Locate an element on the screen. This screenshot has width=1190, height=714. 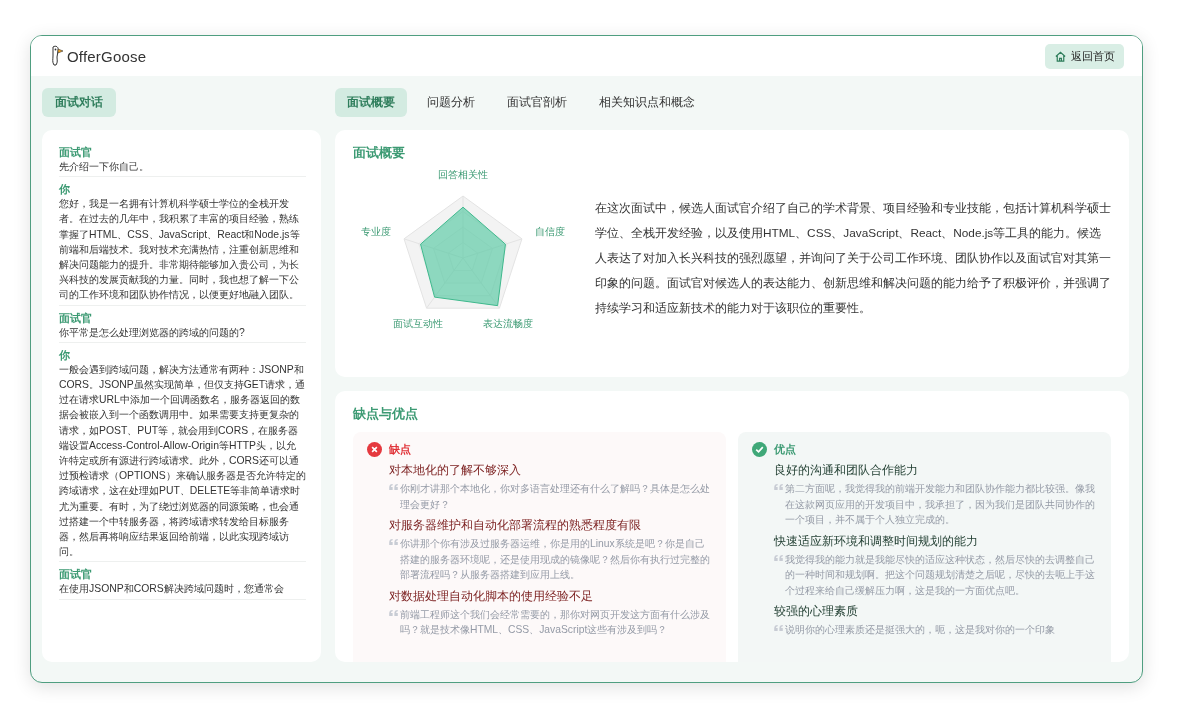
point-title: 快速适应新环境和调整时间规划的能力 is located at coordinates (876, 541).